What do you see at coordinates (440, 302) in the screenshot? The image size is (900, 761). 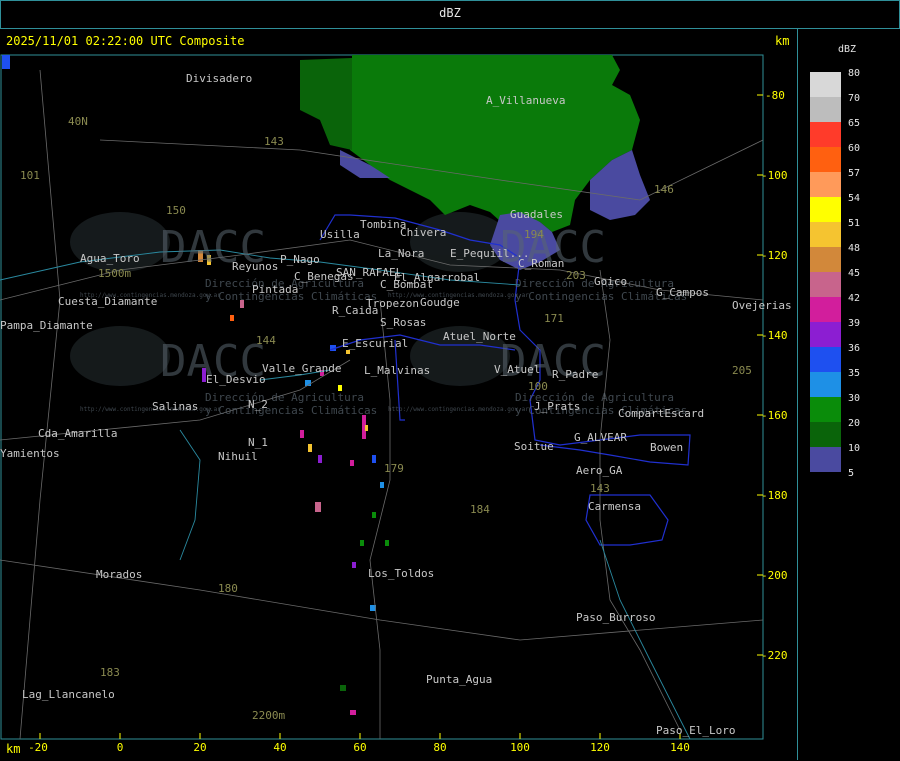 I see `place-label: Goudge` at bounding box center [440, 302].